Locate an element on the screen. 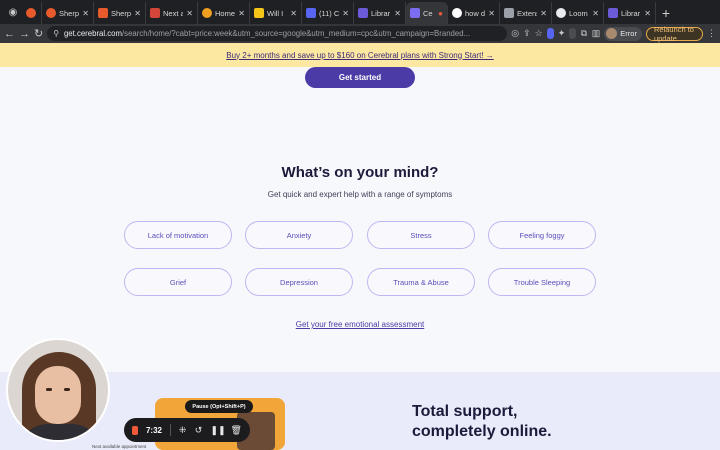 This screenshot has height=450, width=720. pause-tooltip: Pause (Opt+Shift+P) is located at coordinates (219, 406).